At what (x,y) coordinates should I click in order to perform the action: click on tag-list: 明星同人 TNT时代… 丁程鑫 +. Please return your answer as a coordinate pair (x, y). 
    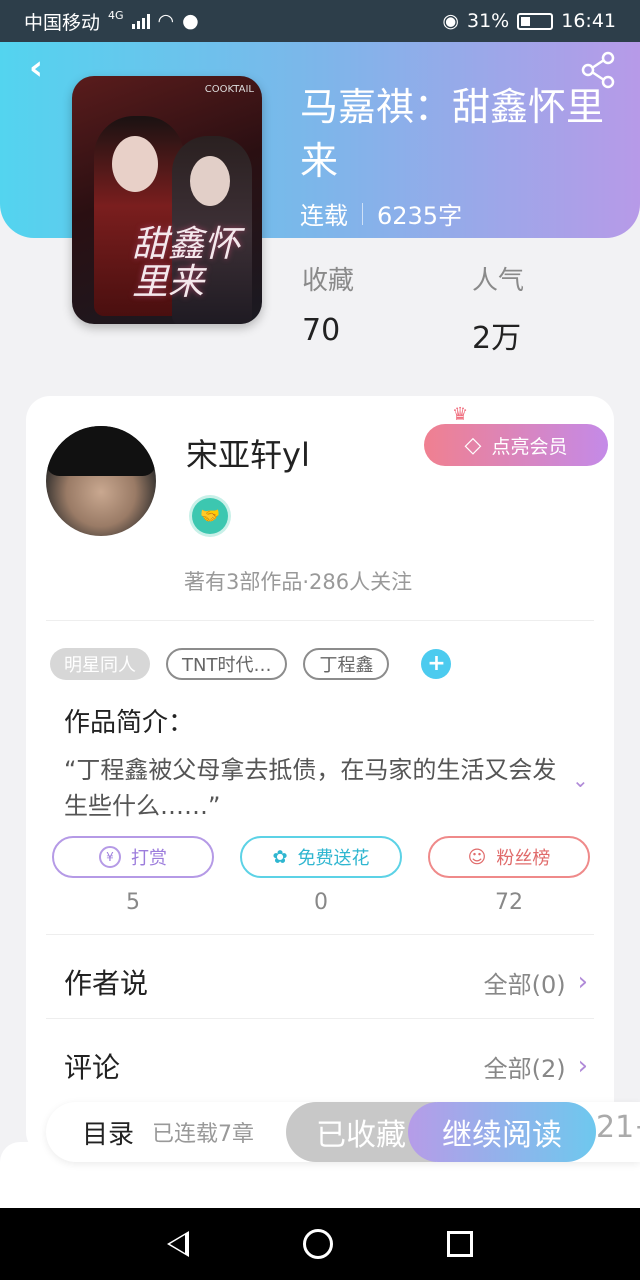
    Looking at the image, I should click on (251, 664).